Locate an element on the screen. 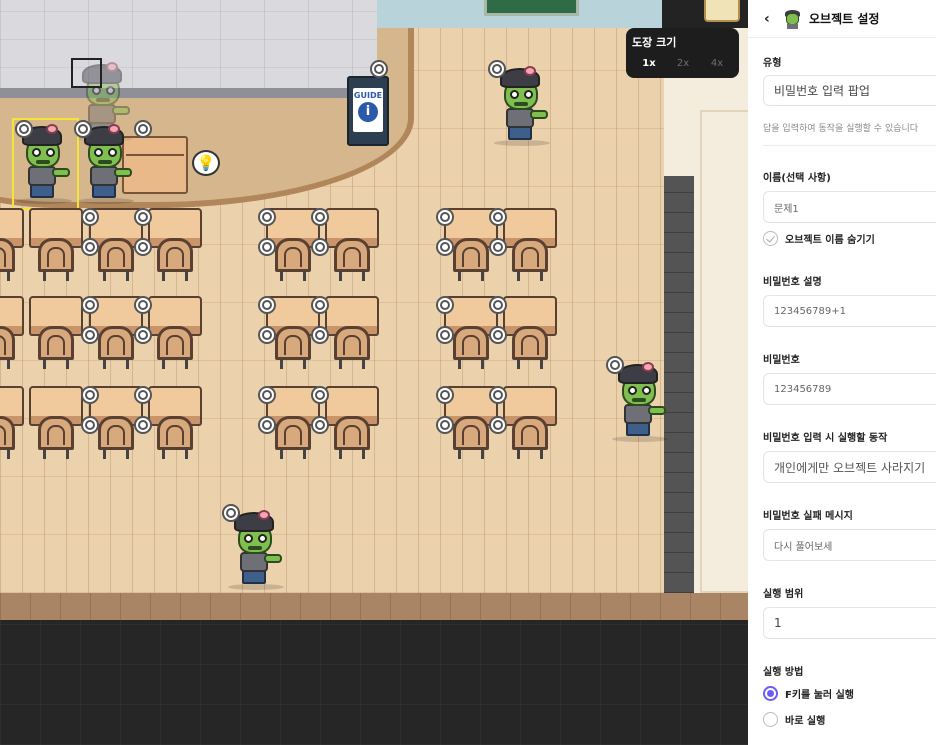 This screenshot has height=745, width=936. lightbulb-icon: 💡 is located at coordinates (206, 163).